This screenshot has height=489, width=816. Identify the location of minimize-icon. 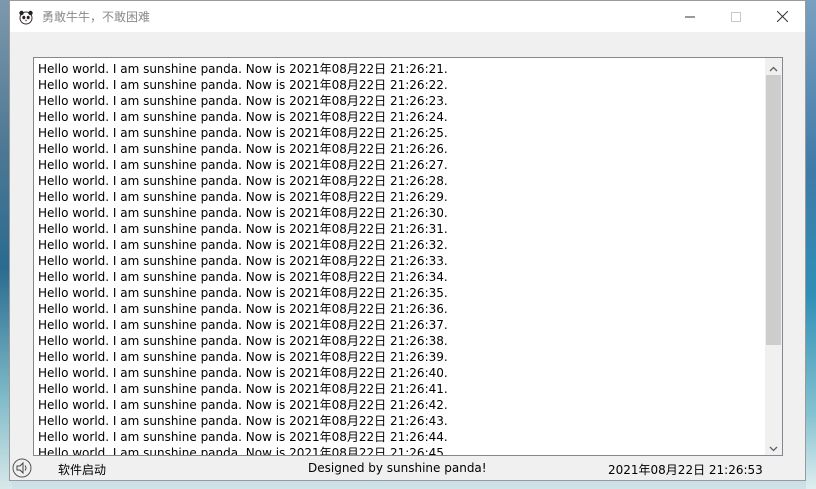
(690, 16).